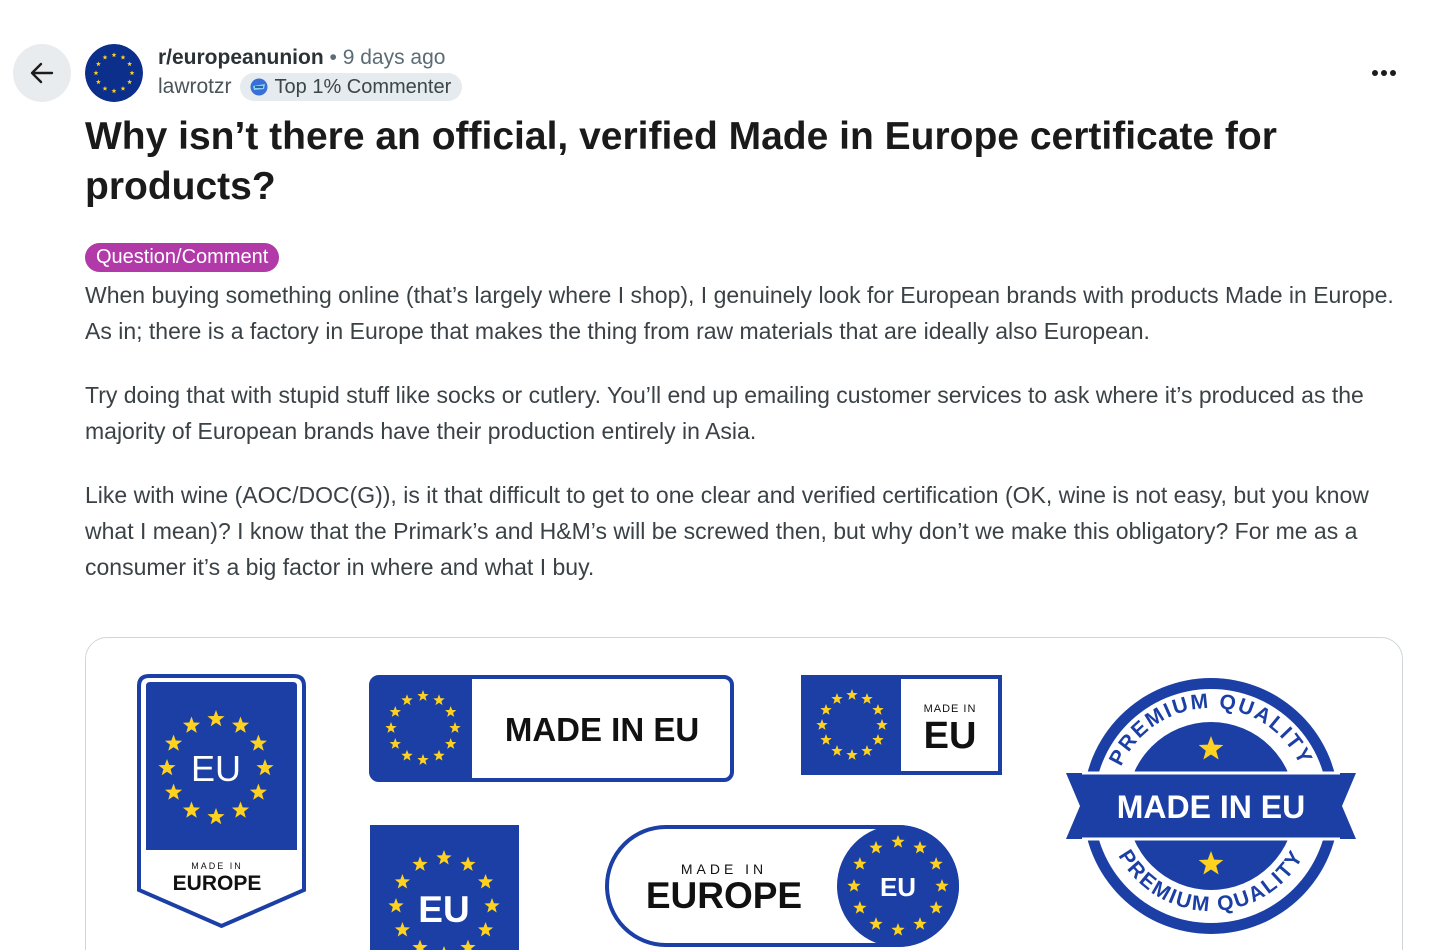 Image resolution: width=1444 pixels, height=950 pixels. What do you see at coordinates (602, 729) in the screenshot?
I see `banner-label: MADE IN EU` at bounding box center [602, 729].